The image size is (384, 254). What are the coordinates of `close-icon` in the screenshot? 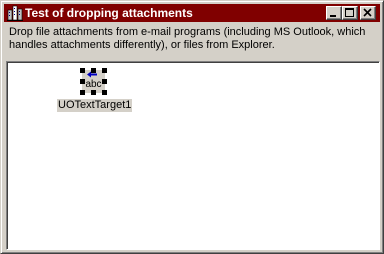 It's located at (367, 12).